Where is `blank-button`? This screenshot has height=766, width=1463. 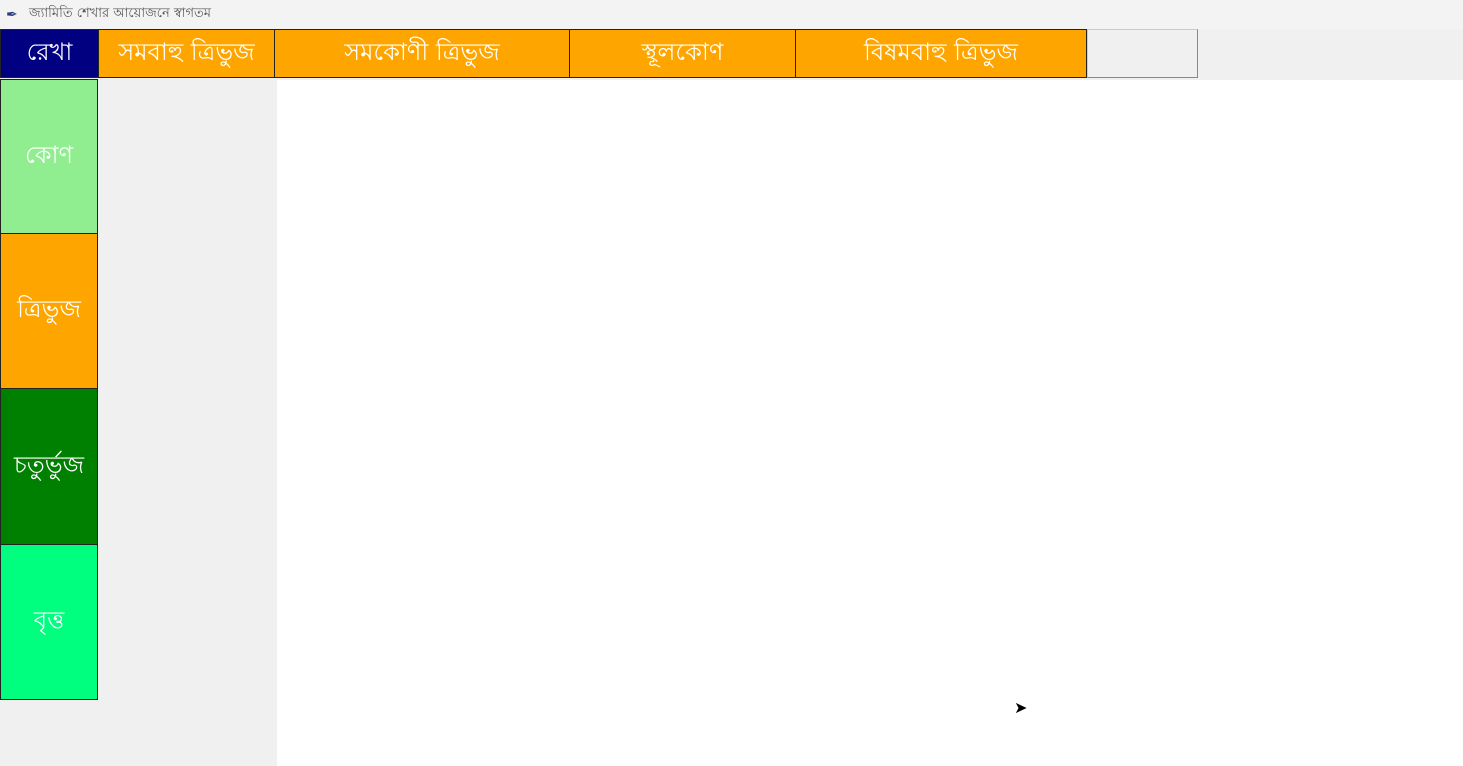 blank-button is located at coordinates (1142, 53).